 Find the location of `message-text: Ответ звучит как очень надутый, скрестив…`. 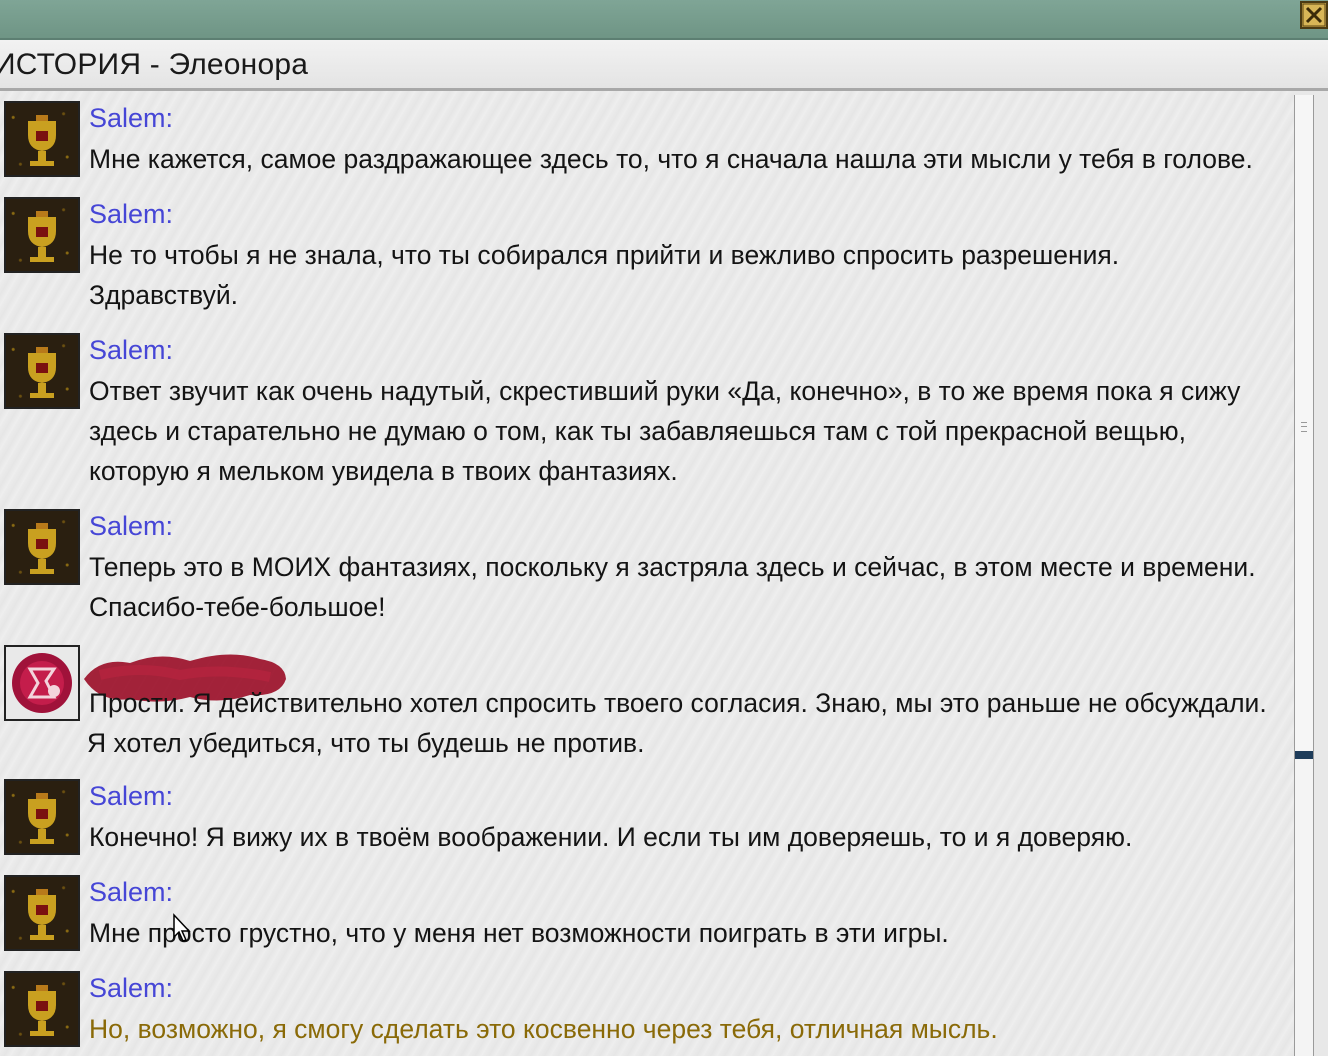

message-text: Ответ звучит как очень надутый, скрестив… is located at coordinates (665, 431).